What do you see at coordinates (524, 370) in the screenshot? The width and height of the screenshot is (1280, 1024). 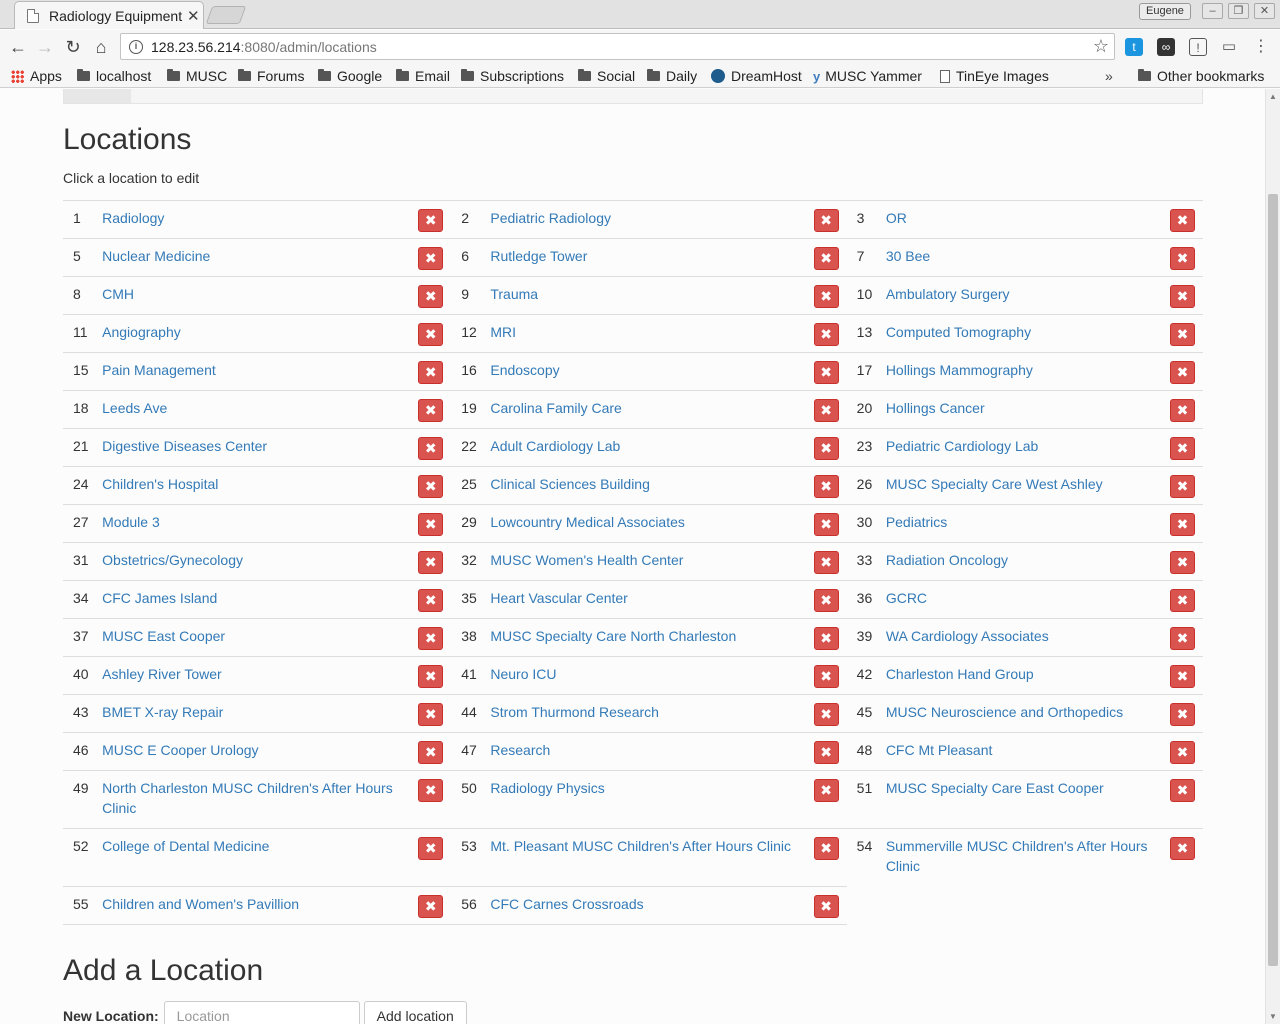 I see `location-link: Endoscopy` at bounding box center [524, 370].